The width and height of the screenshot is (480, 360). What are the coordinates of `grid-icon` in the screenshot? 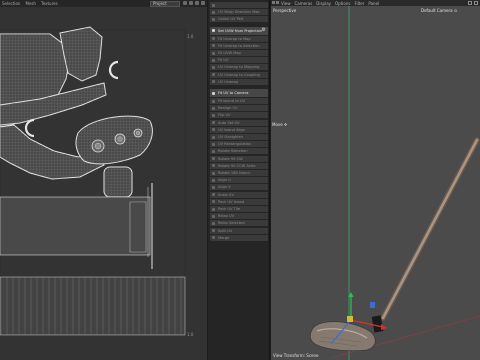 It's located at (185, 3).